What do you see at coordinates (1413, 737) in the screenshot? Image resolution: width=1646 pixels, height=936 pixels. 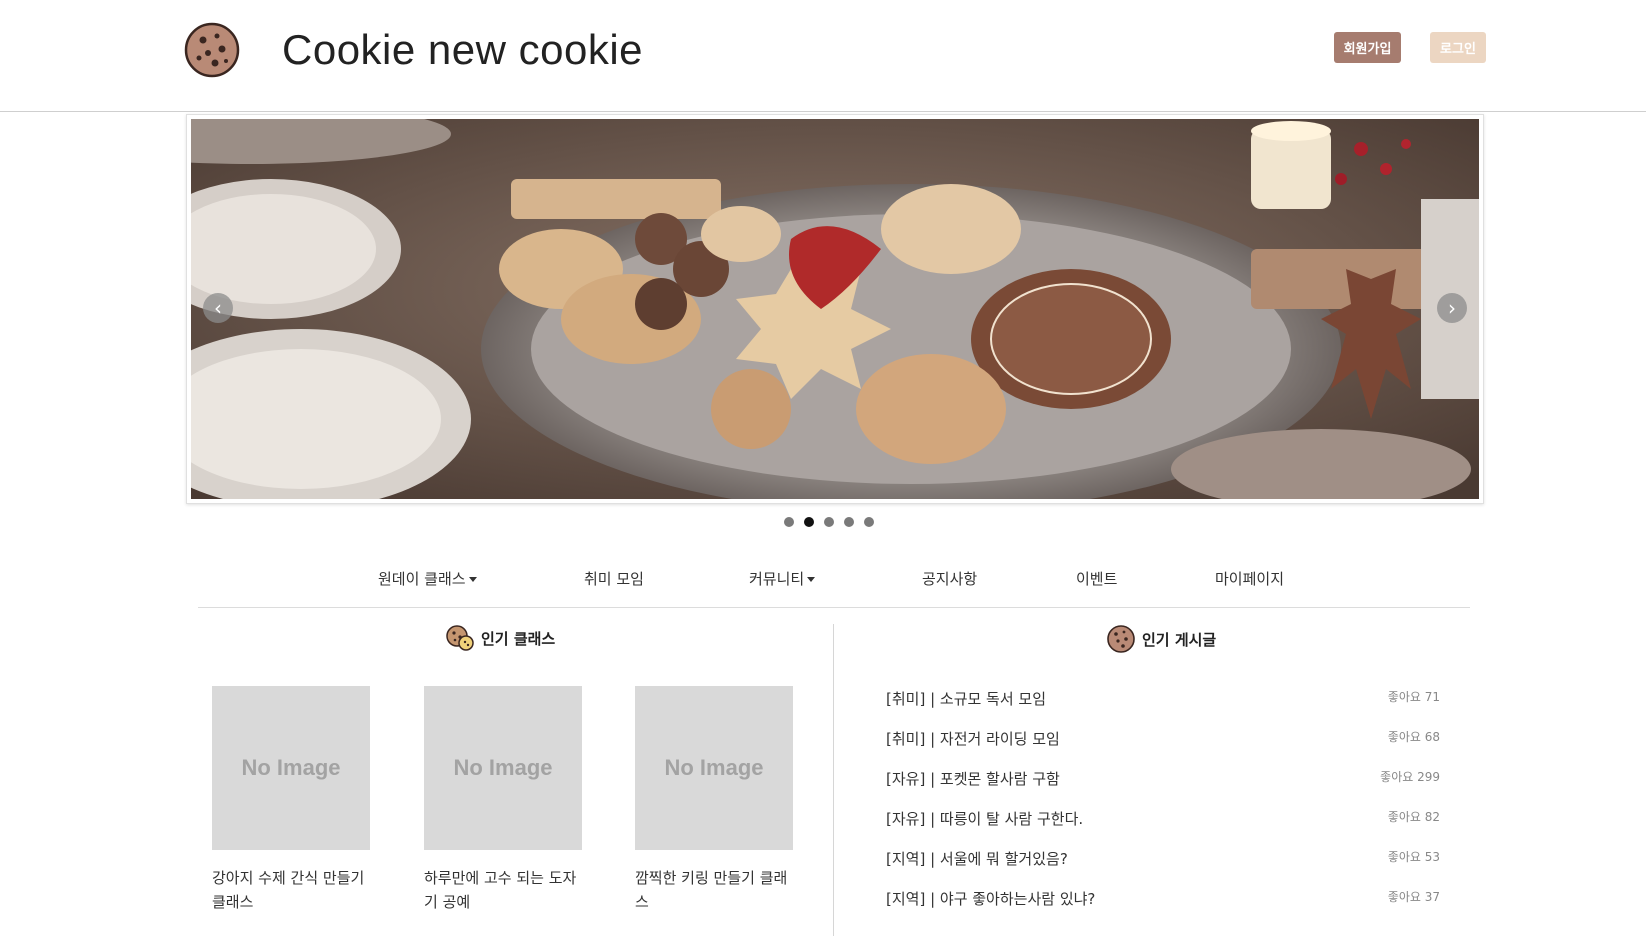 I see `post-likes: 좋아요 68` at bounding box center [1413, 737].